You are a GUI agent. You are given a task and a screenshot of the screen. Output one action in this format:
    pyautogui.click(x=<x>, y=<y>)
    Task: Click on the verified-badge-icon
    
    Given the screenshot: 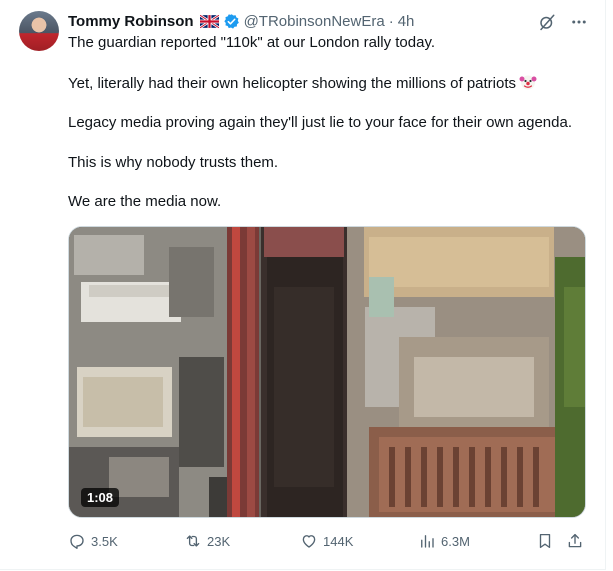 What is the action you would take?
    pyautogui.click(x=231, y=21)
    